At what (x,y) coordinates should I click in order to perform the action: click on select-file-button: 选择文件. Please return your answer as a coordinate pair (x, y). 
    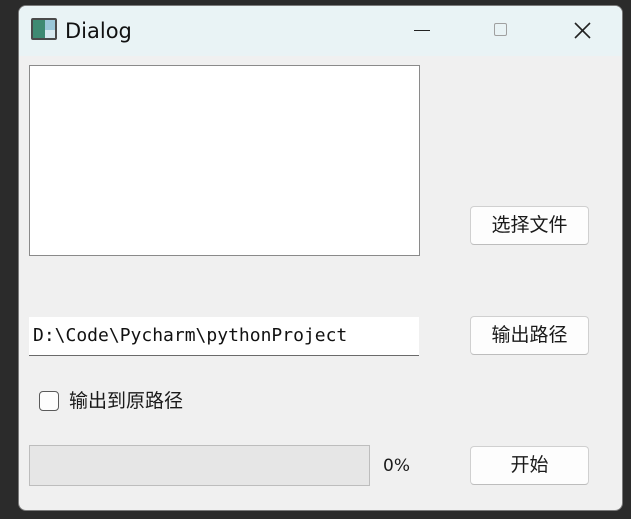
    Looking at the image, I should click on (529, 225).